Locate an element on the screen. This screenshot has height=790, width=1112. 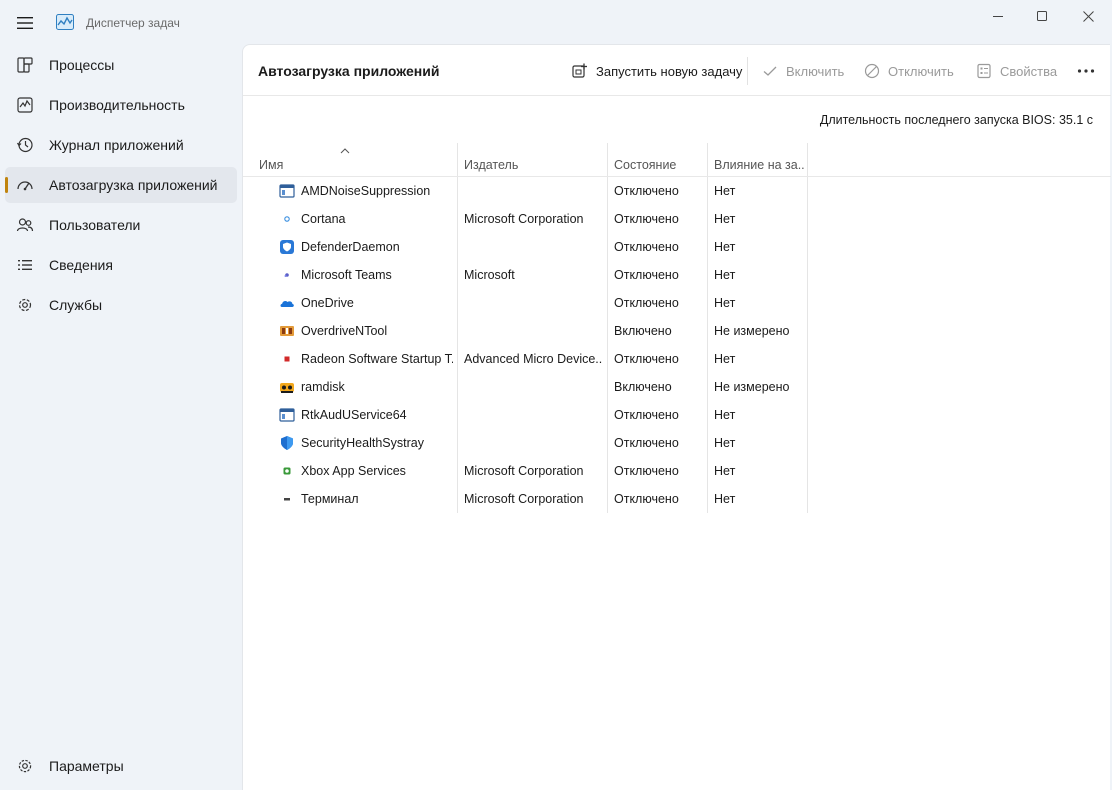
table-row: AMDNoiseSuppression Отключено Нет is located at coordinates (526, 191).